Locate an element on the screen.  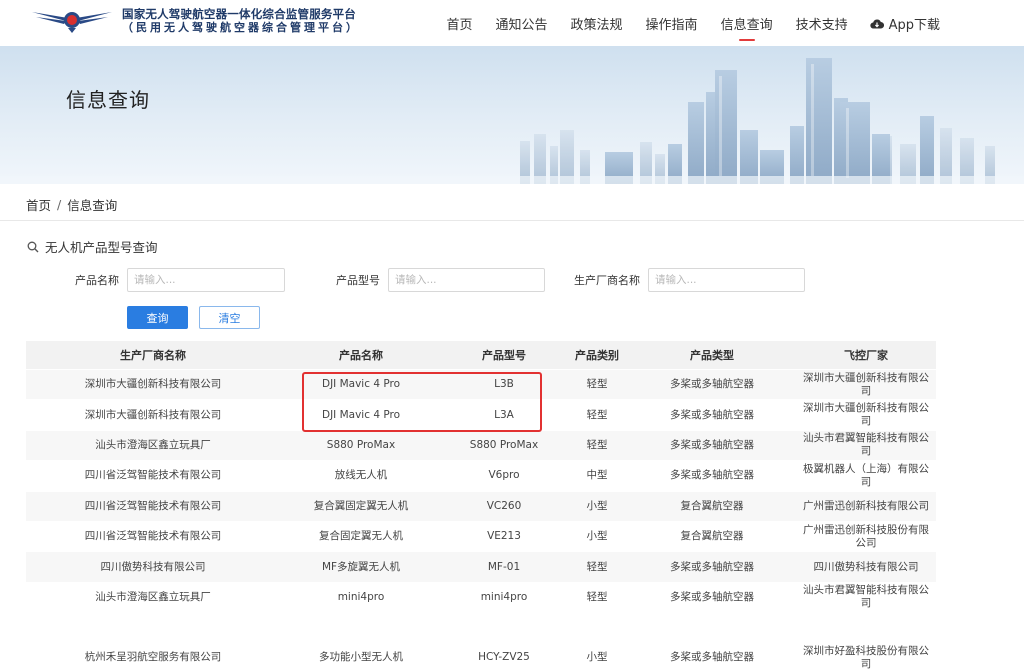
main-nav: 首页 通知公告 政策法规 操作指南 信息查询 技术支持 App下载 is located at coordinates (724, 23).